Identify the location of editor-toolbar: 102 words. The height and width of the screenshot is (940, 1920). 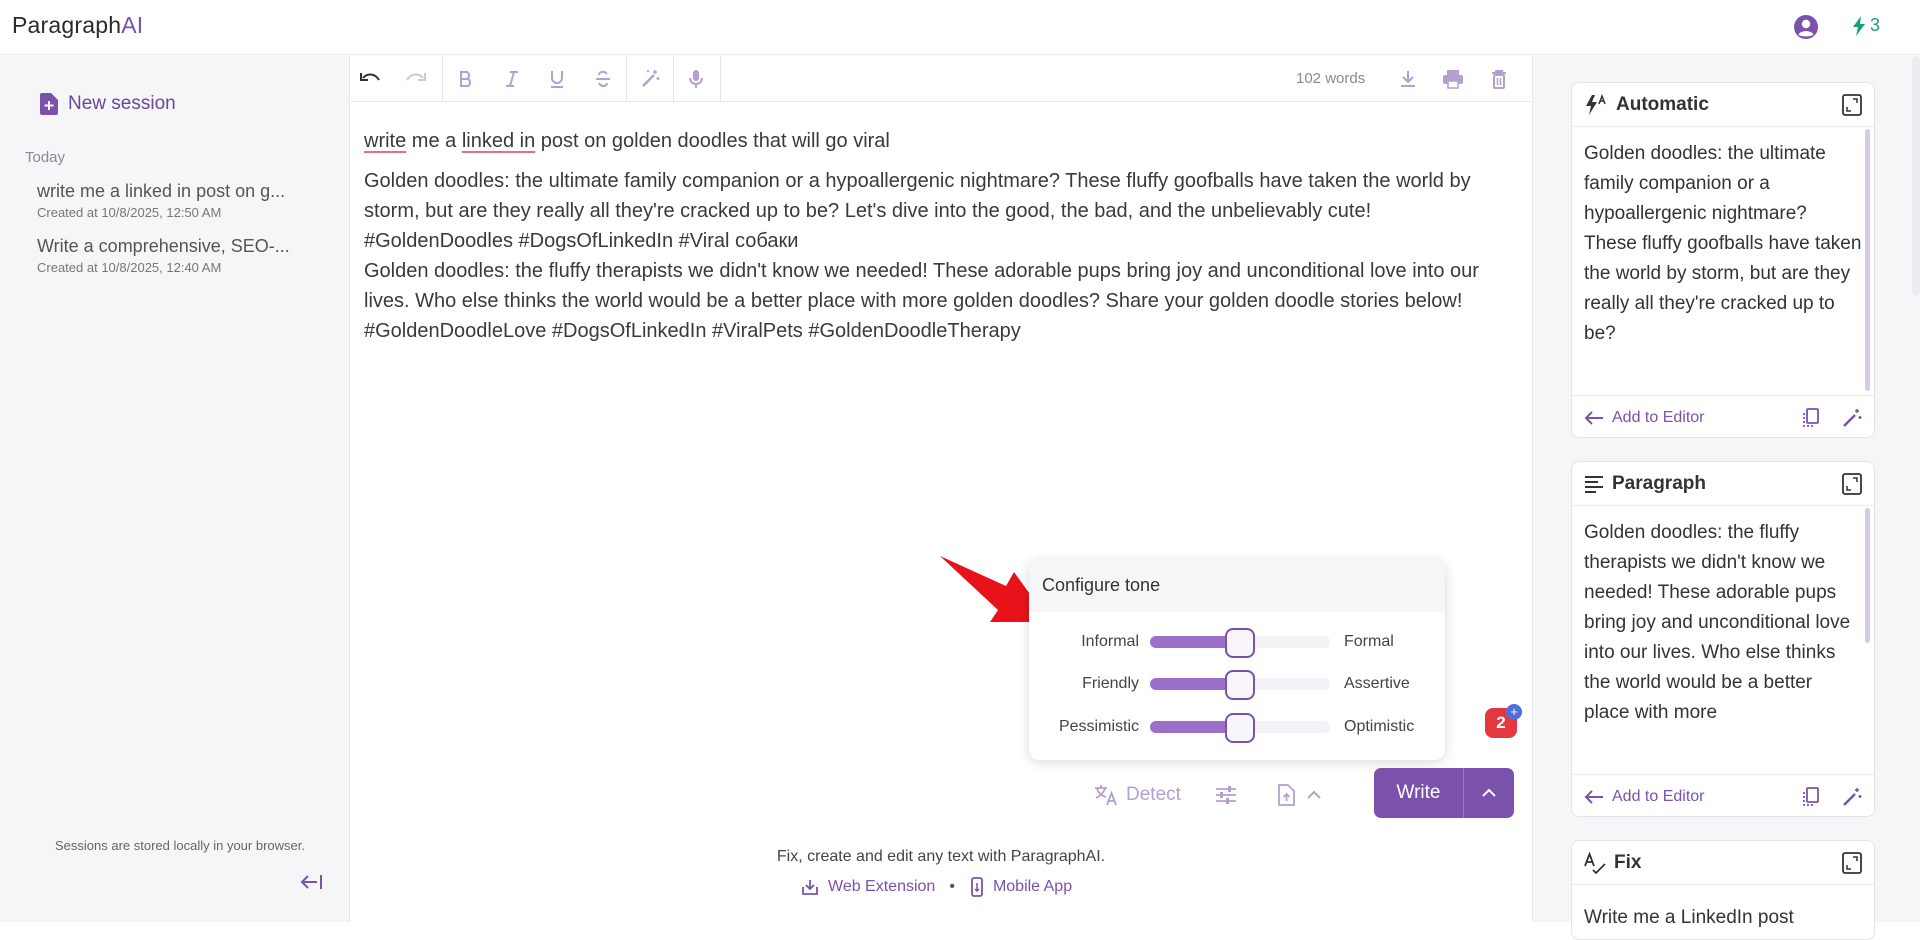
(941, 79).